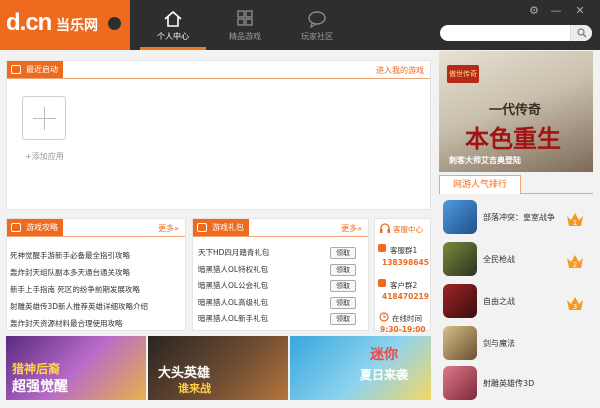 The width and height of the screenshot is (600, 408). What do you see at coordinates (277, 270) in the screenshot?
I see `gift-item: 暗黑猎人OL特权礼包 领取` at bounding box center [277, 270].